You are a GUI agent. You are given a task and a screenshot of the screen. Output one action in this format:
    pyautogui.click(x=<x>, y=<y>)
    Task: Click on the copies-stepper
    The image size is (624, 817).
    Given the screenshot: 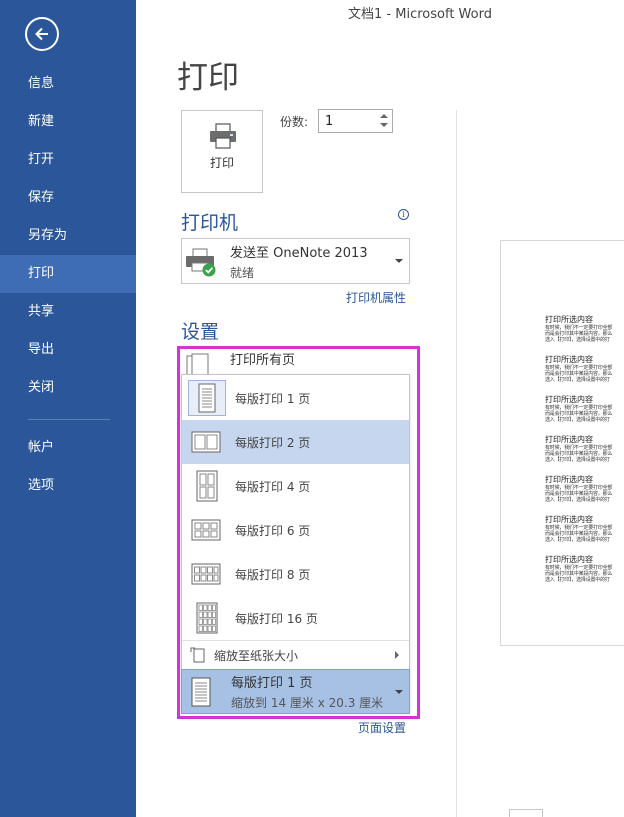 What is the action you would take?
    pyautogui.click(x=383, y=121)
    